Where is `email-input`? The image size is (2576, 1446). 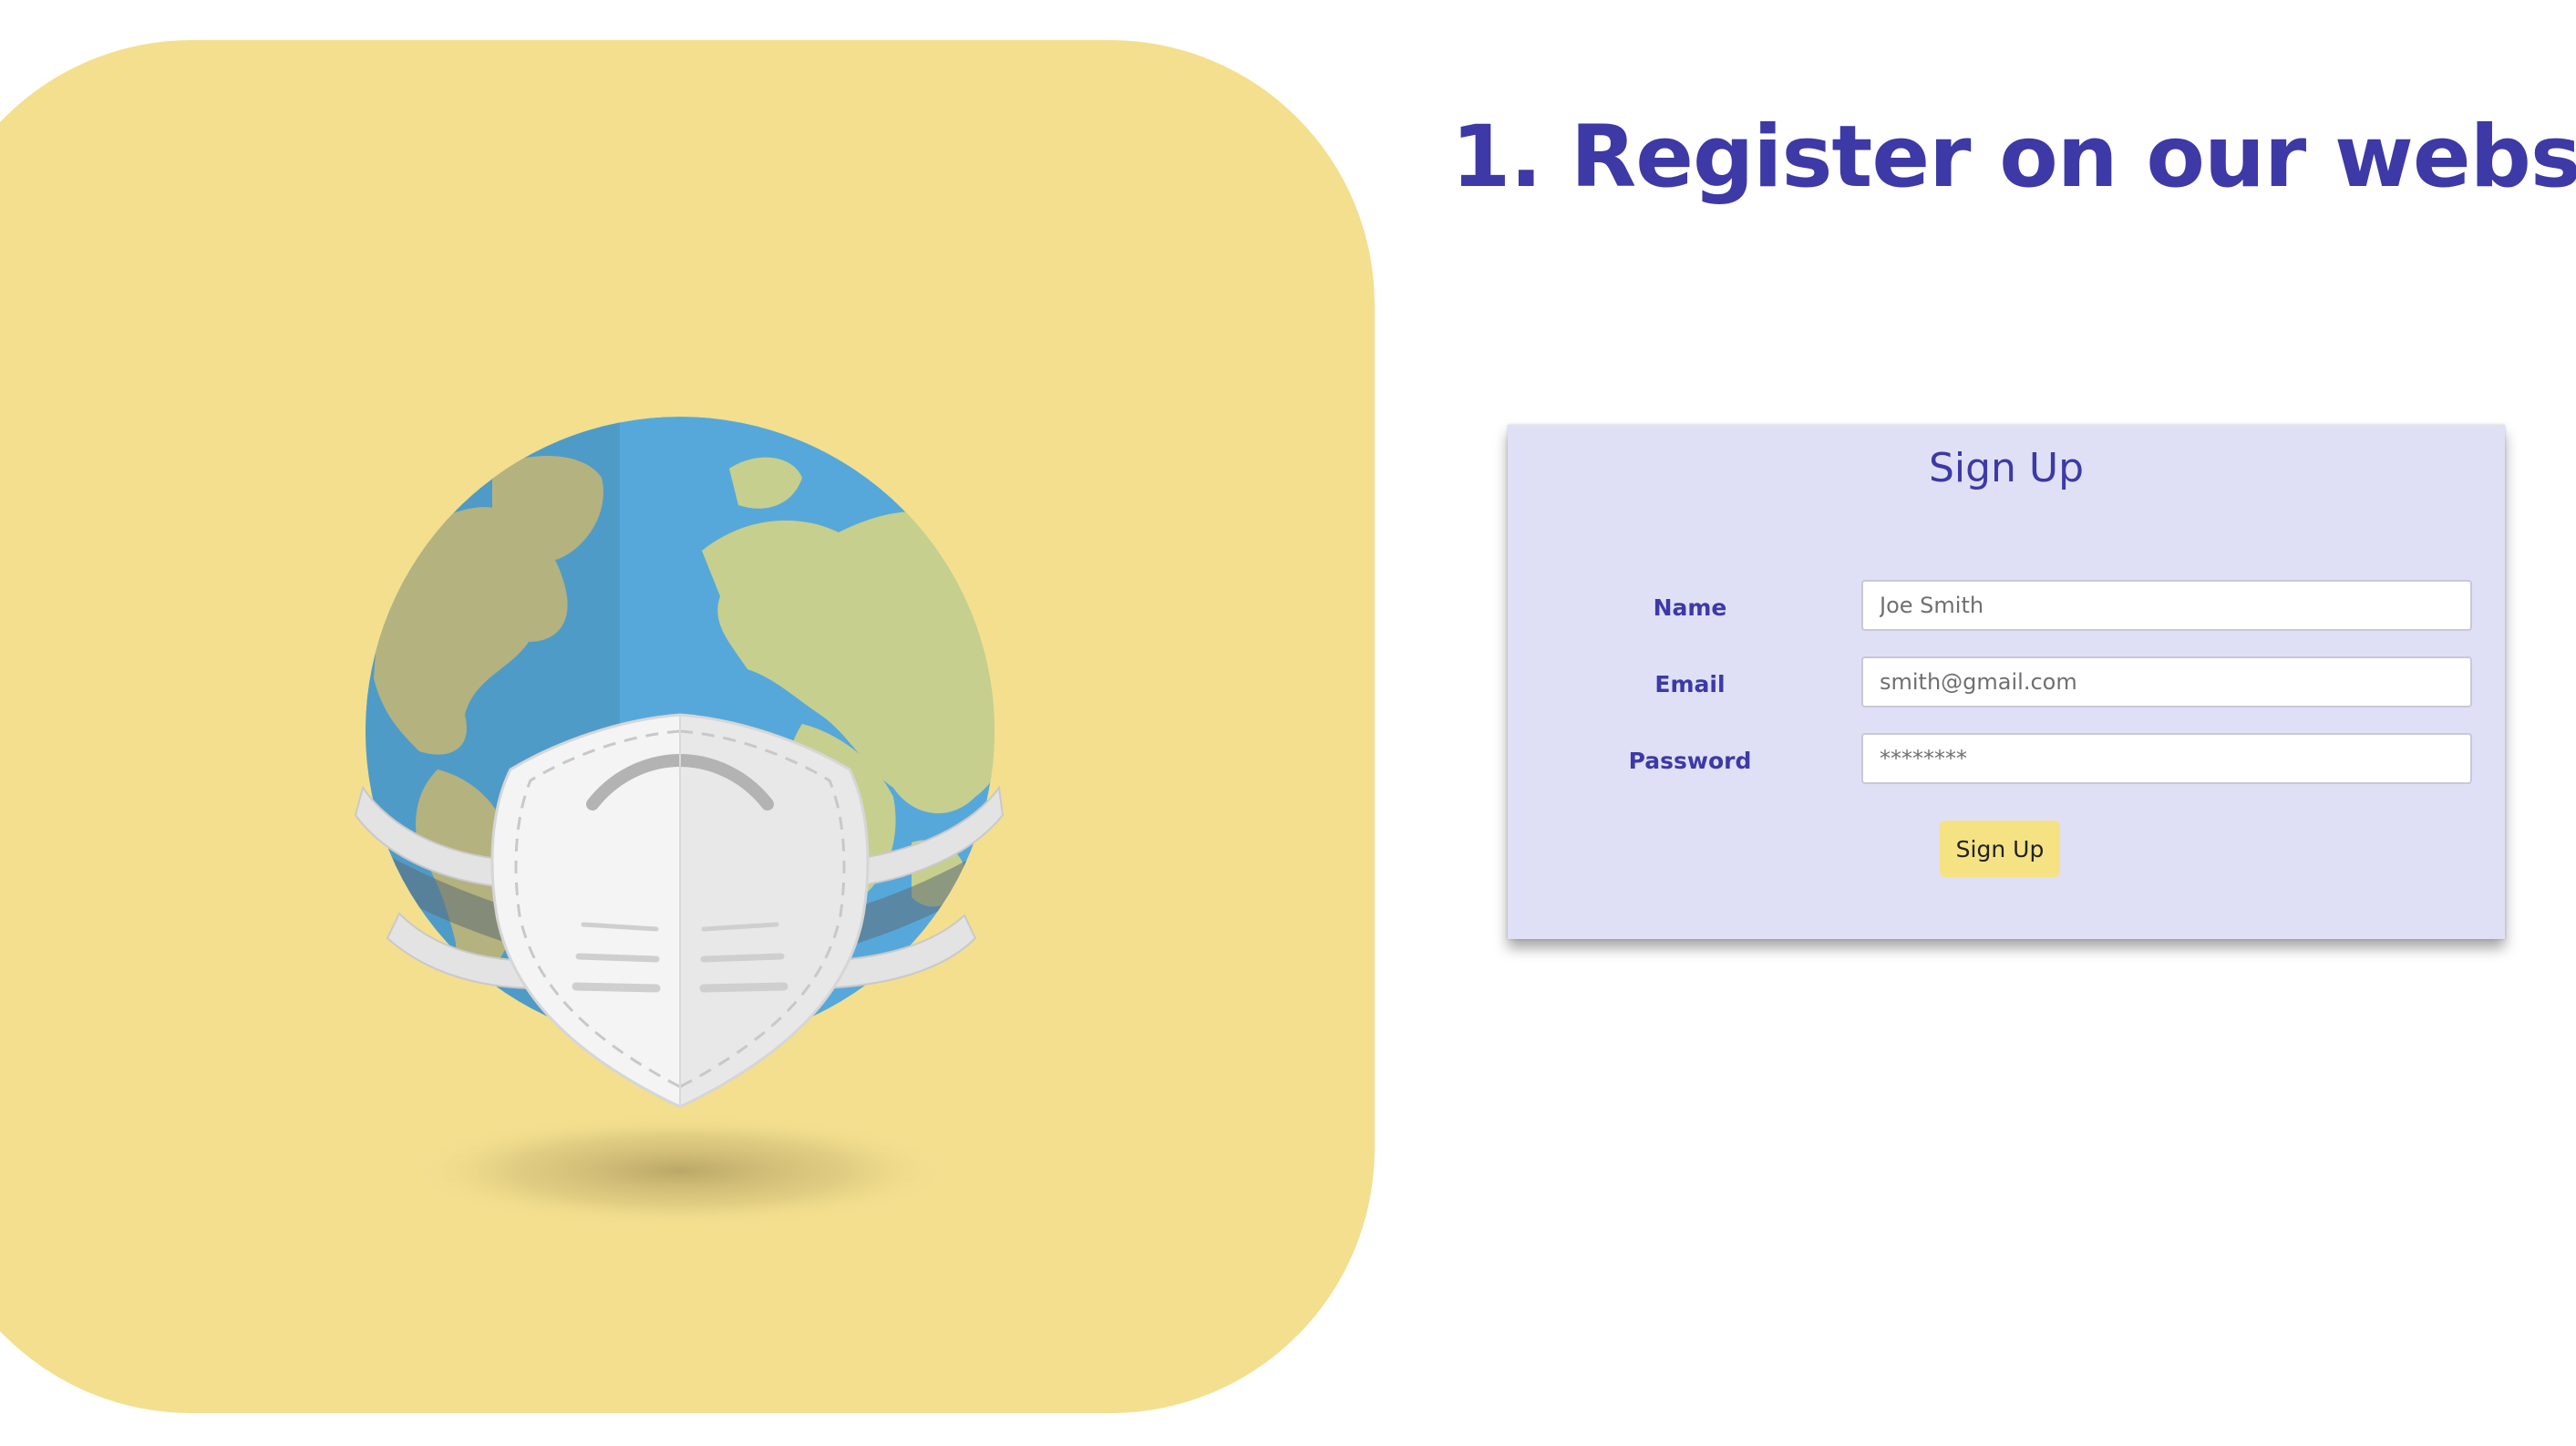 email-input is located at coordinates (2166, 682).